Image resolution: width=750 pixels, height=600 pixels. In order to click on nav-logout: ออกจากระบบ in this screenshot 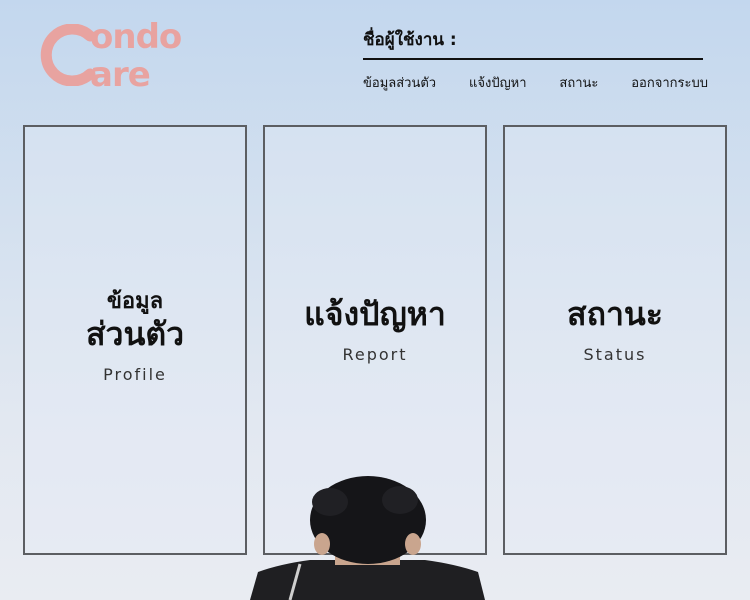, I will do `click(669, 82)`.